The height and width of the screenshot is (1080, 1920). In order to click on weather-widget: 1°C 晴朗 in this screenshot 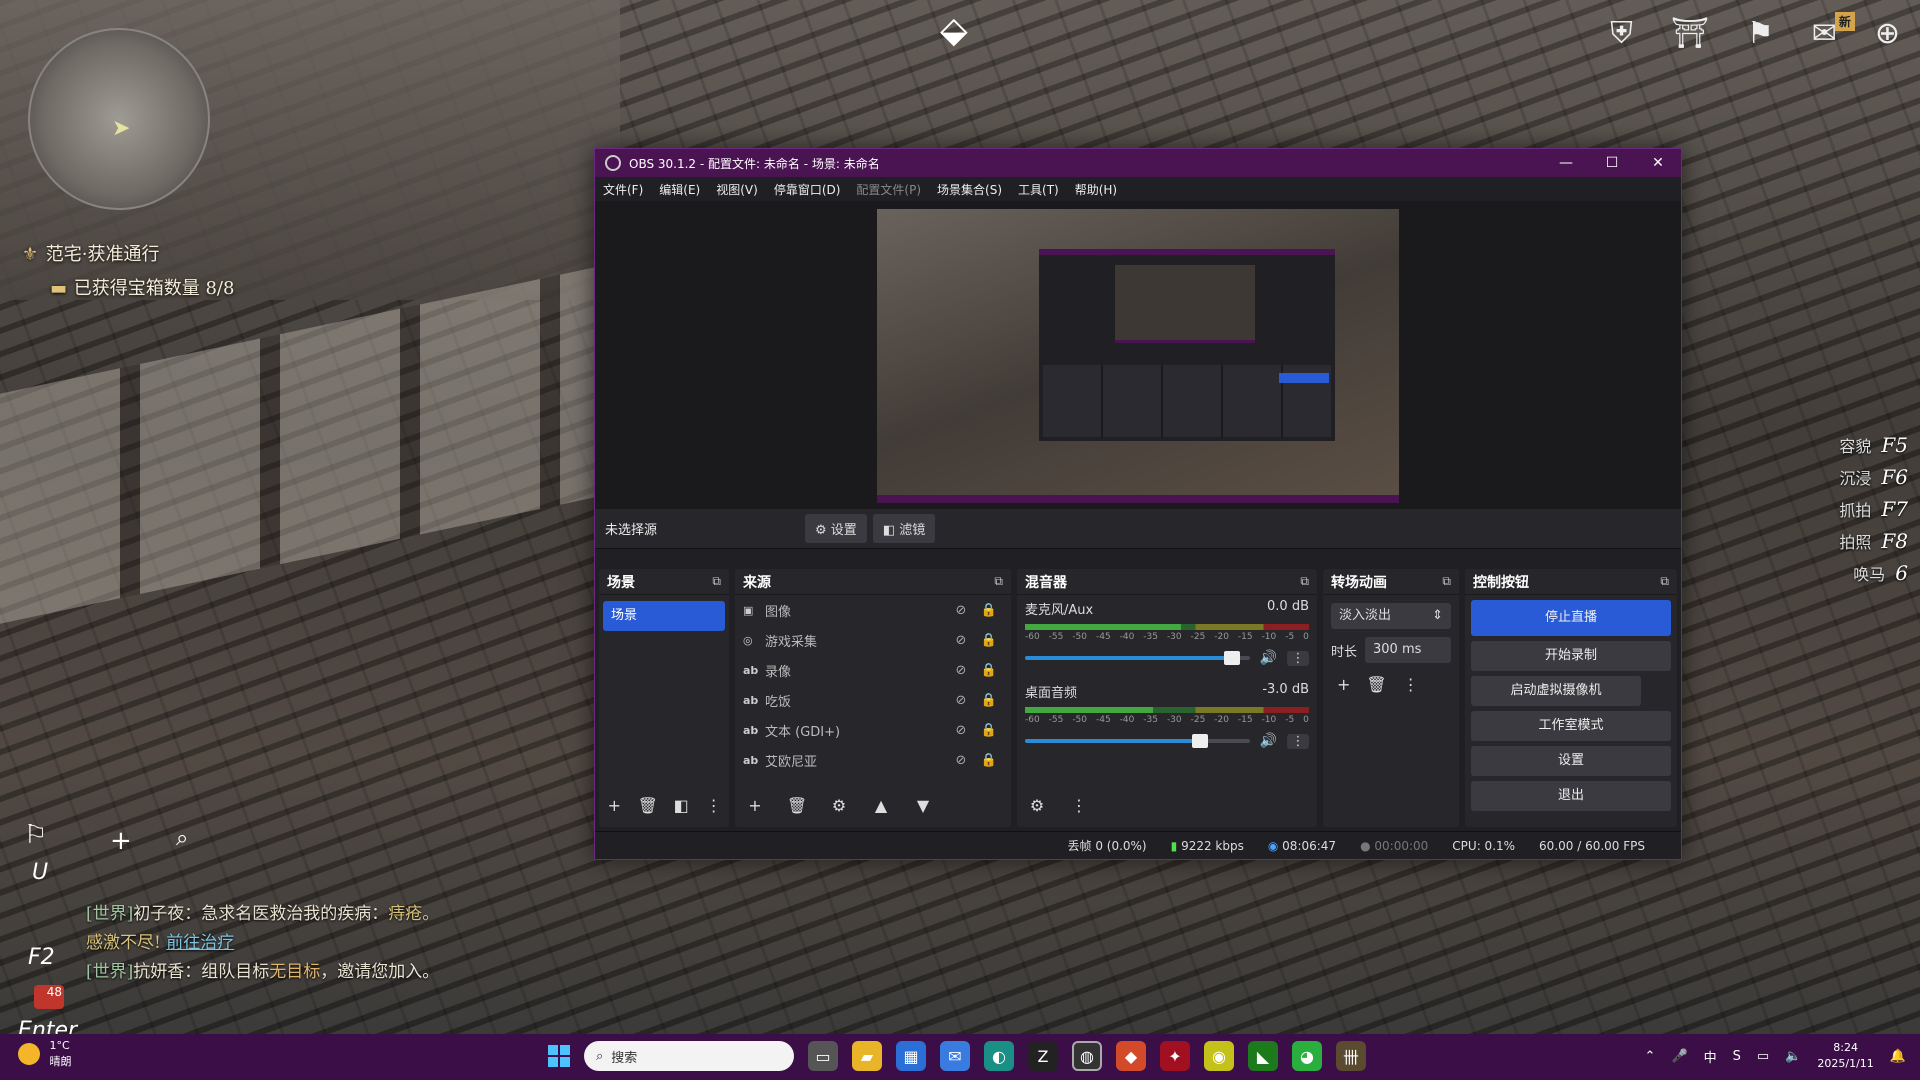, I will do `click(45, 1054)`.